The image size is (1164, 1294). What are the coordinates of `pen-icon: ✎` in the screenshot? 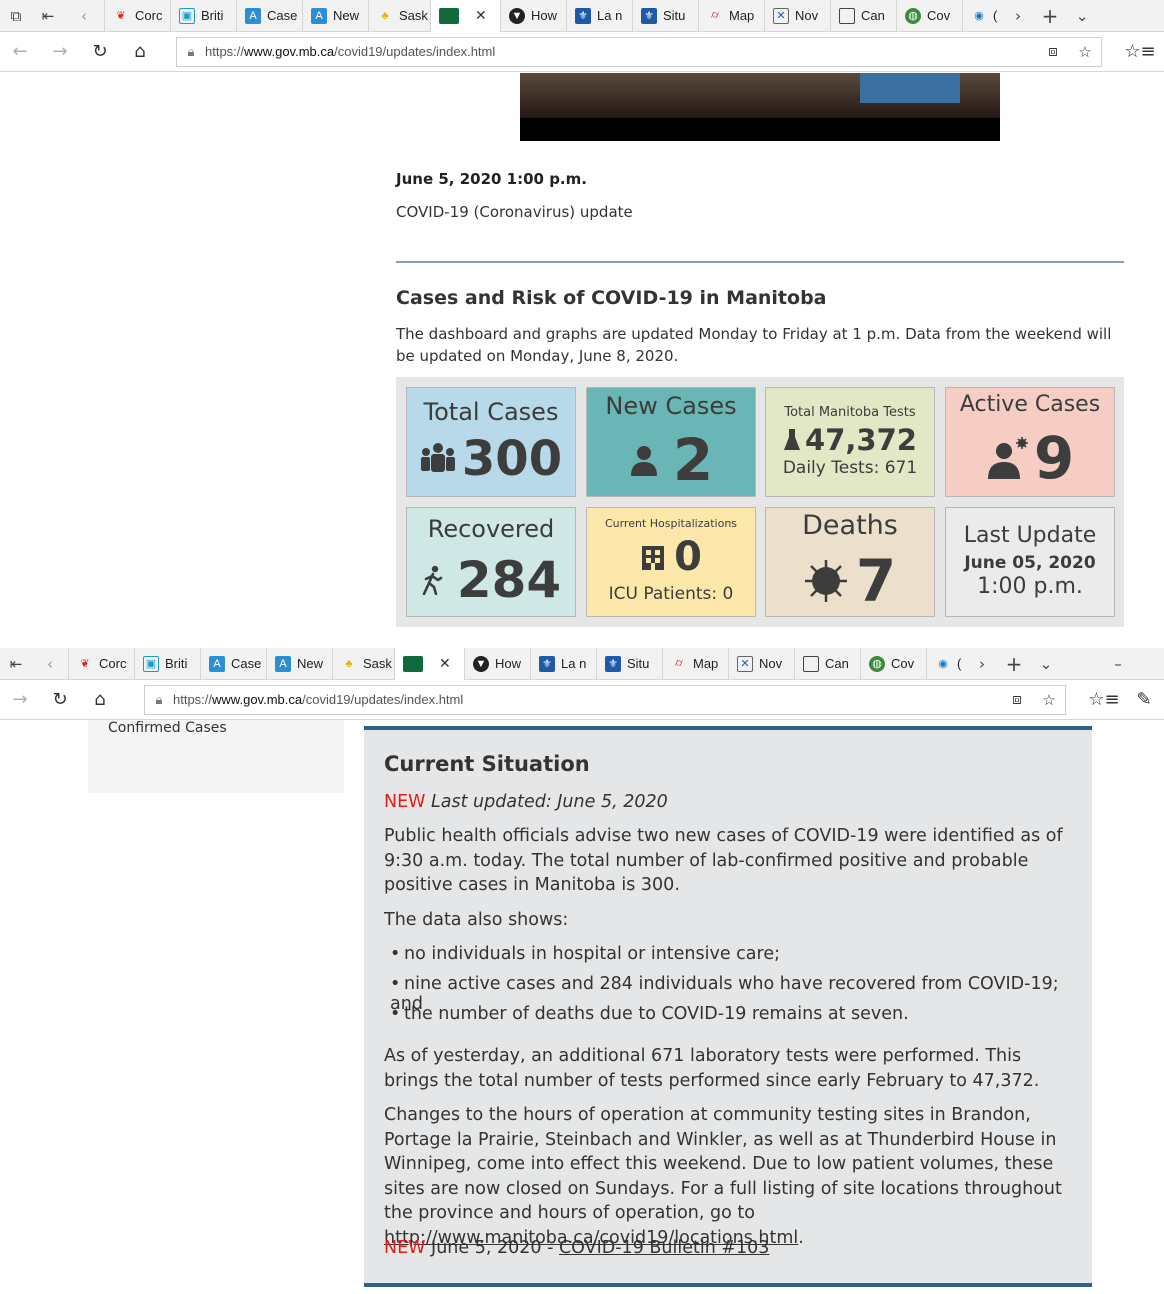 It's located at (1144, 700).